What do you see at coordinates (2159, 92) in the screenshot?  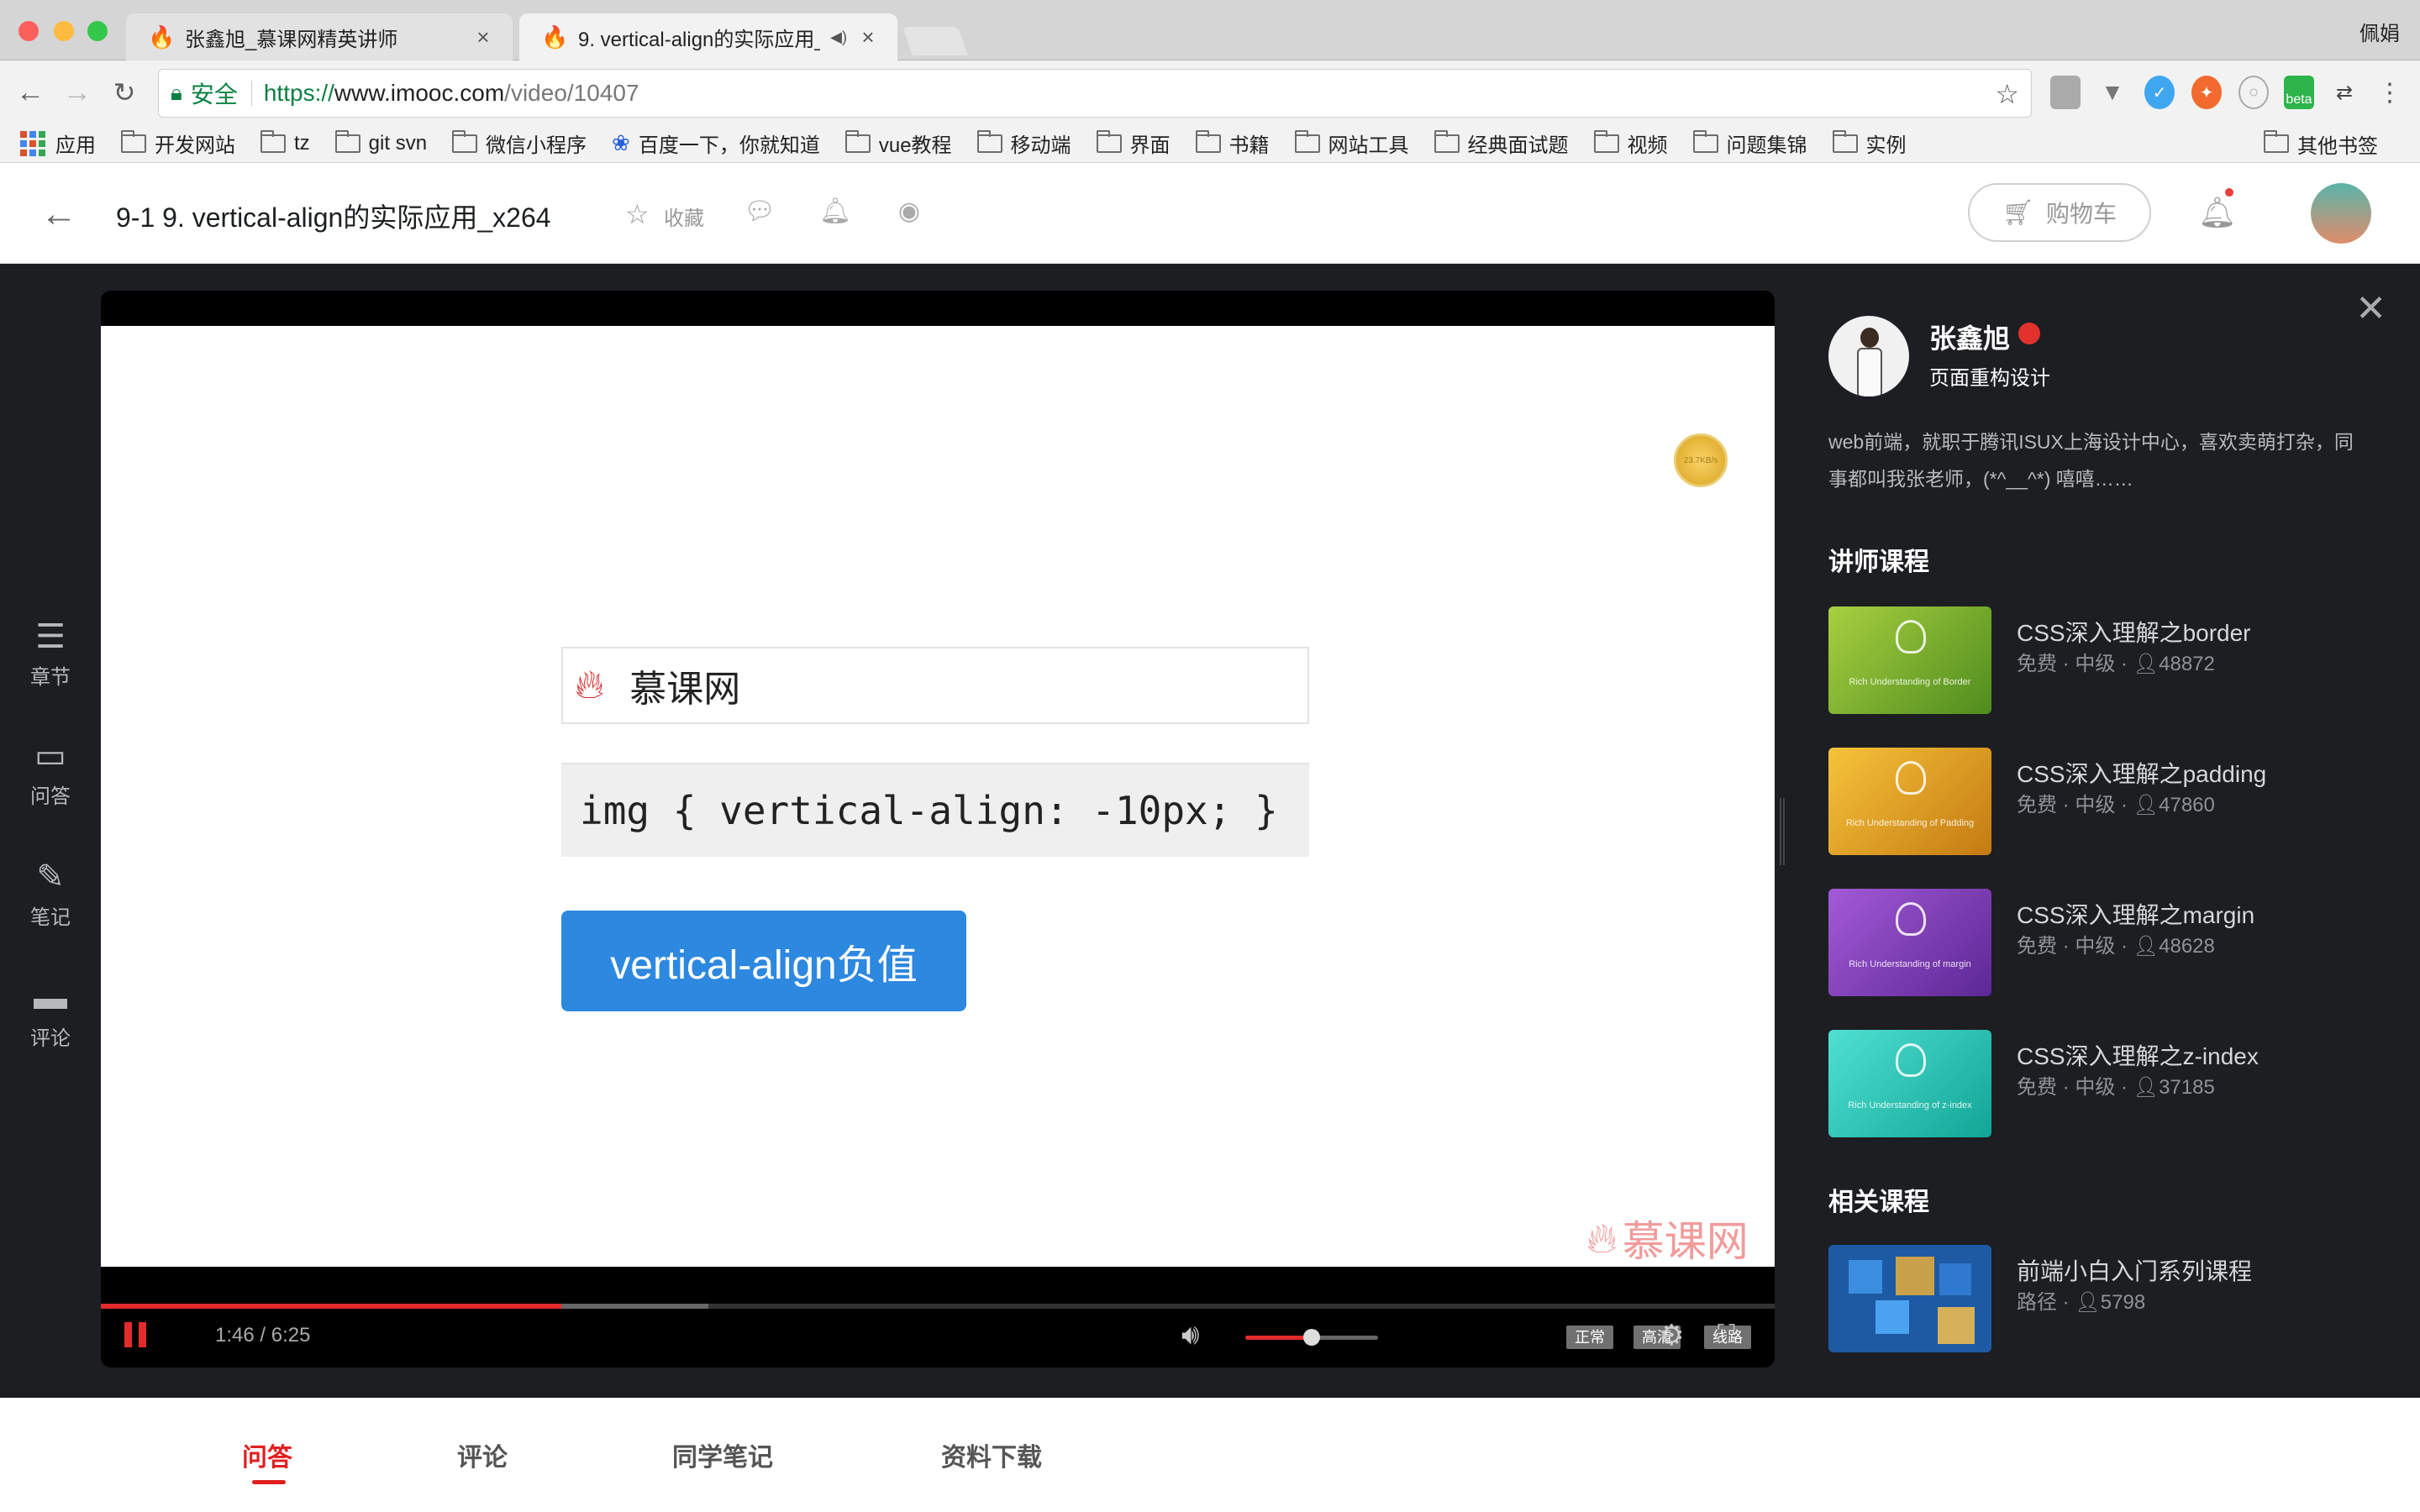 I see `extension-blue-icon: ✓` at bounding box center [2159, 92].